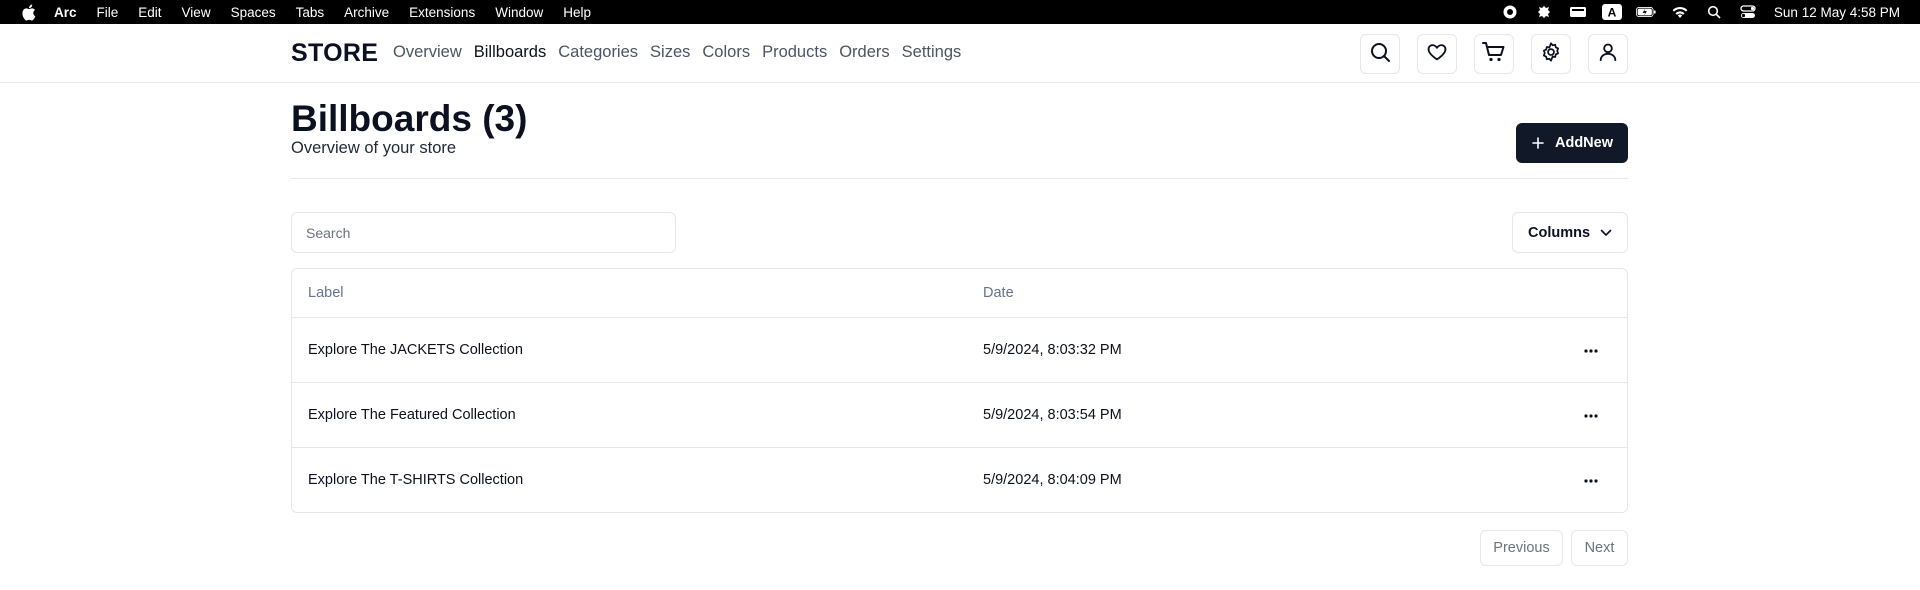  Describe the element at coordinates (412, 415) in the screenshot. I see `cell-label: Explore The Featured Collection` at that location.